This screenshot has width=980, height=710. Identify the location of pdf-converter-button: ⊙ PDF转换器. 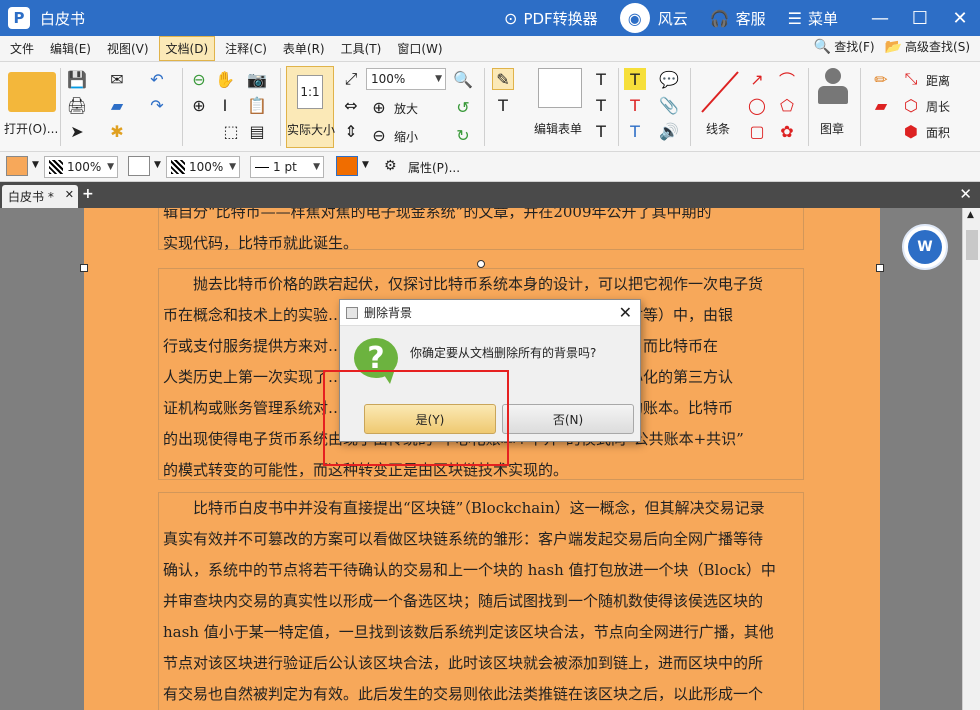
(551, 18).